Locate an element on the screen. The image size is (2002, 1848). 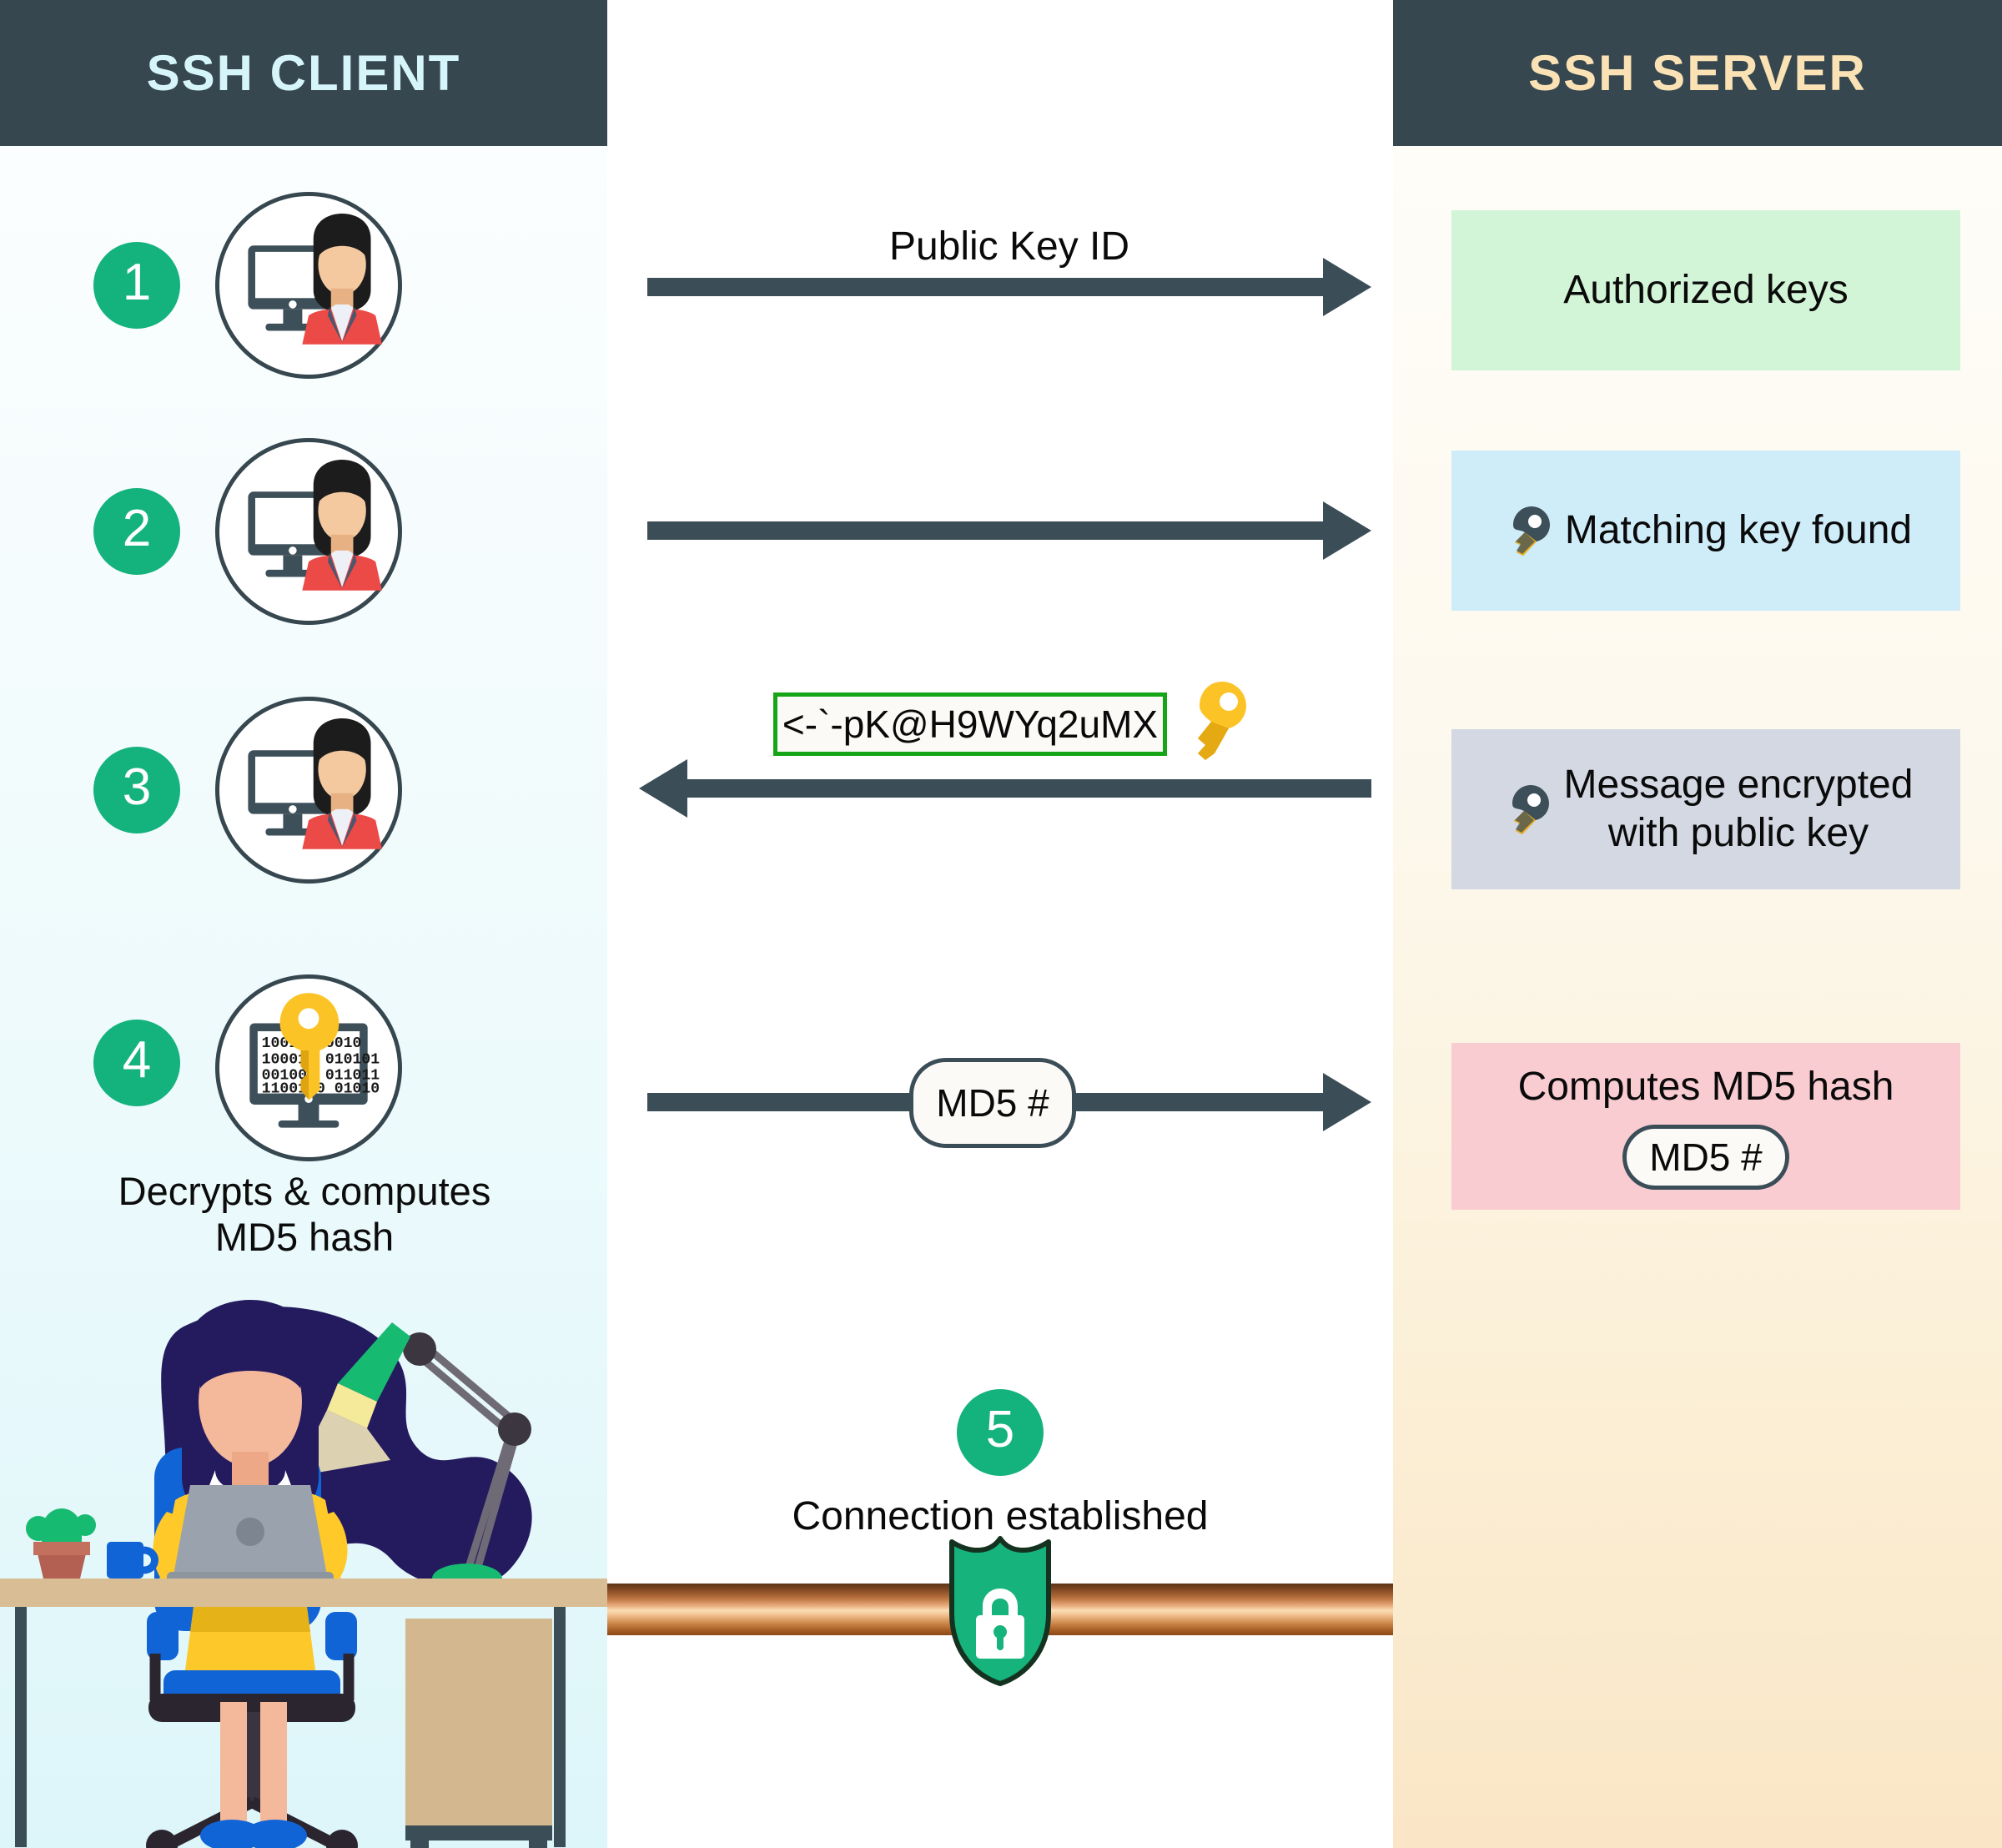
computes-md5-label: Computes MD5 hash is located at coordinates (1705, 1087).